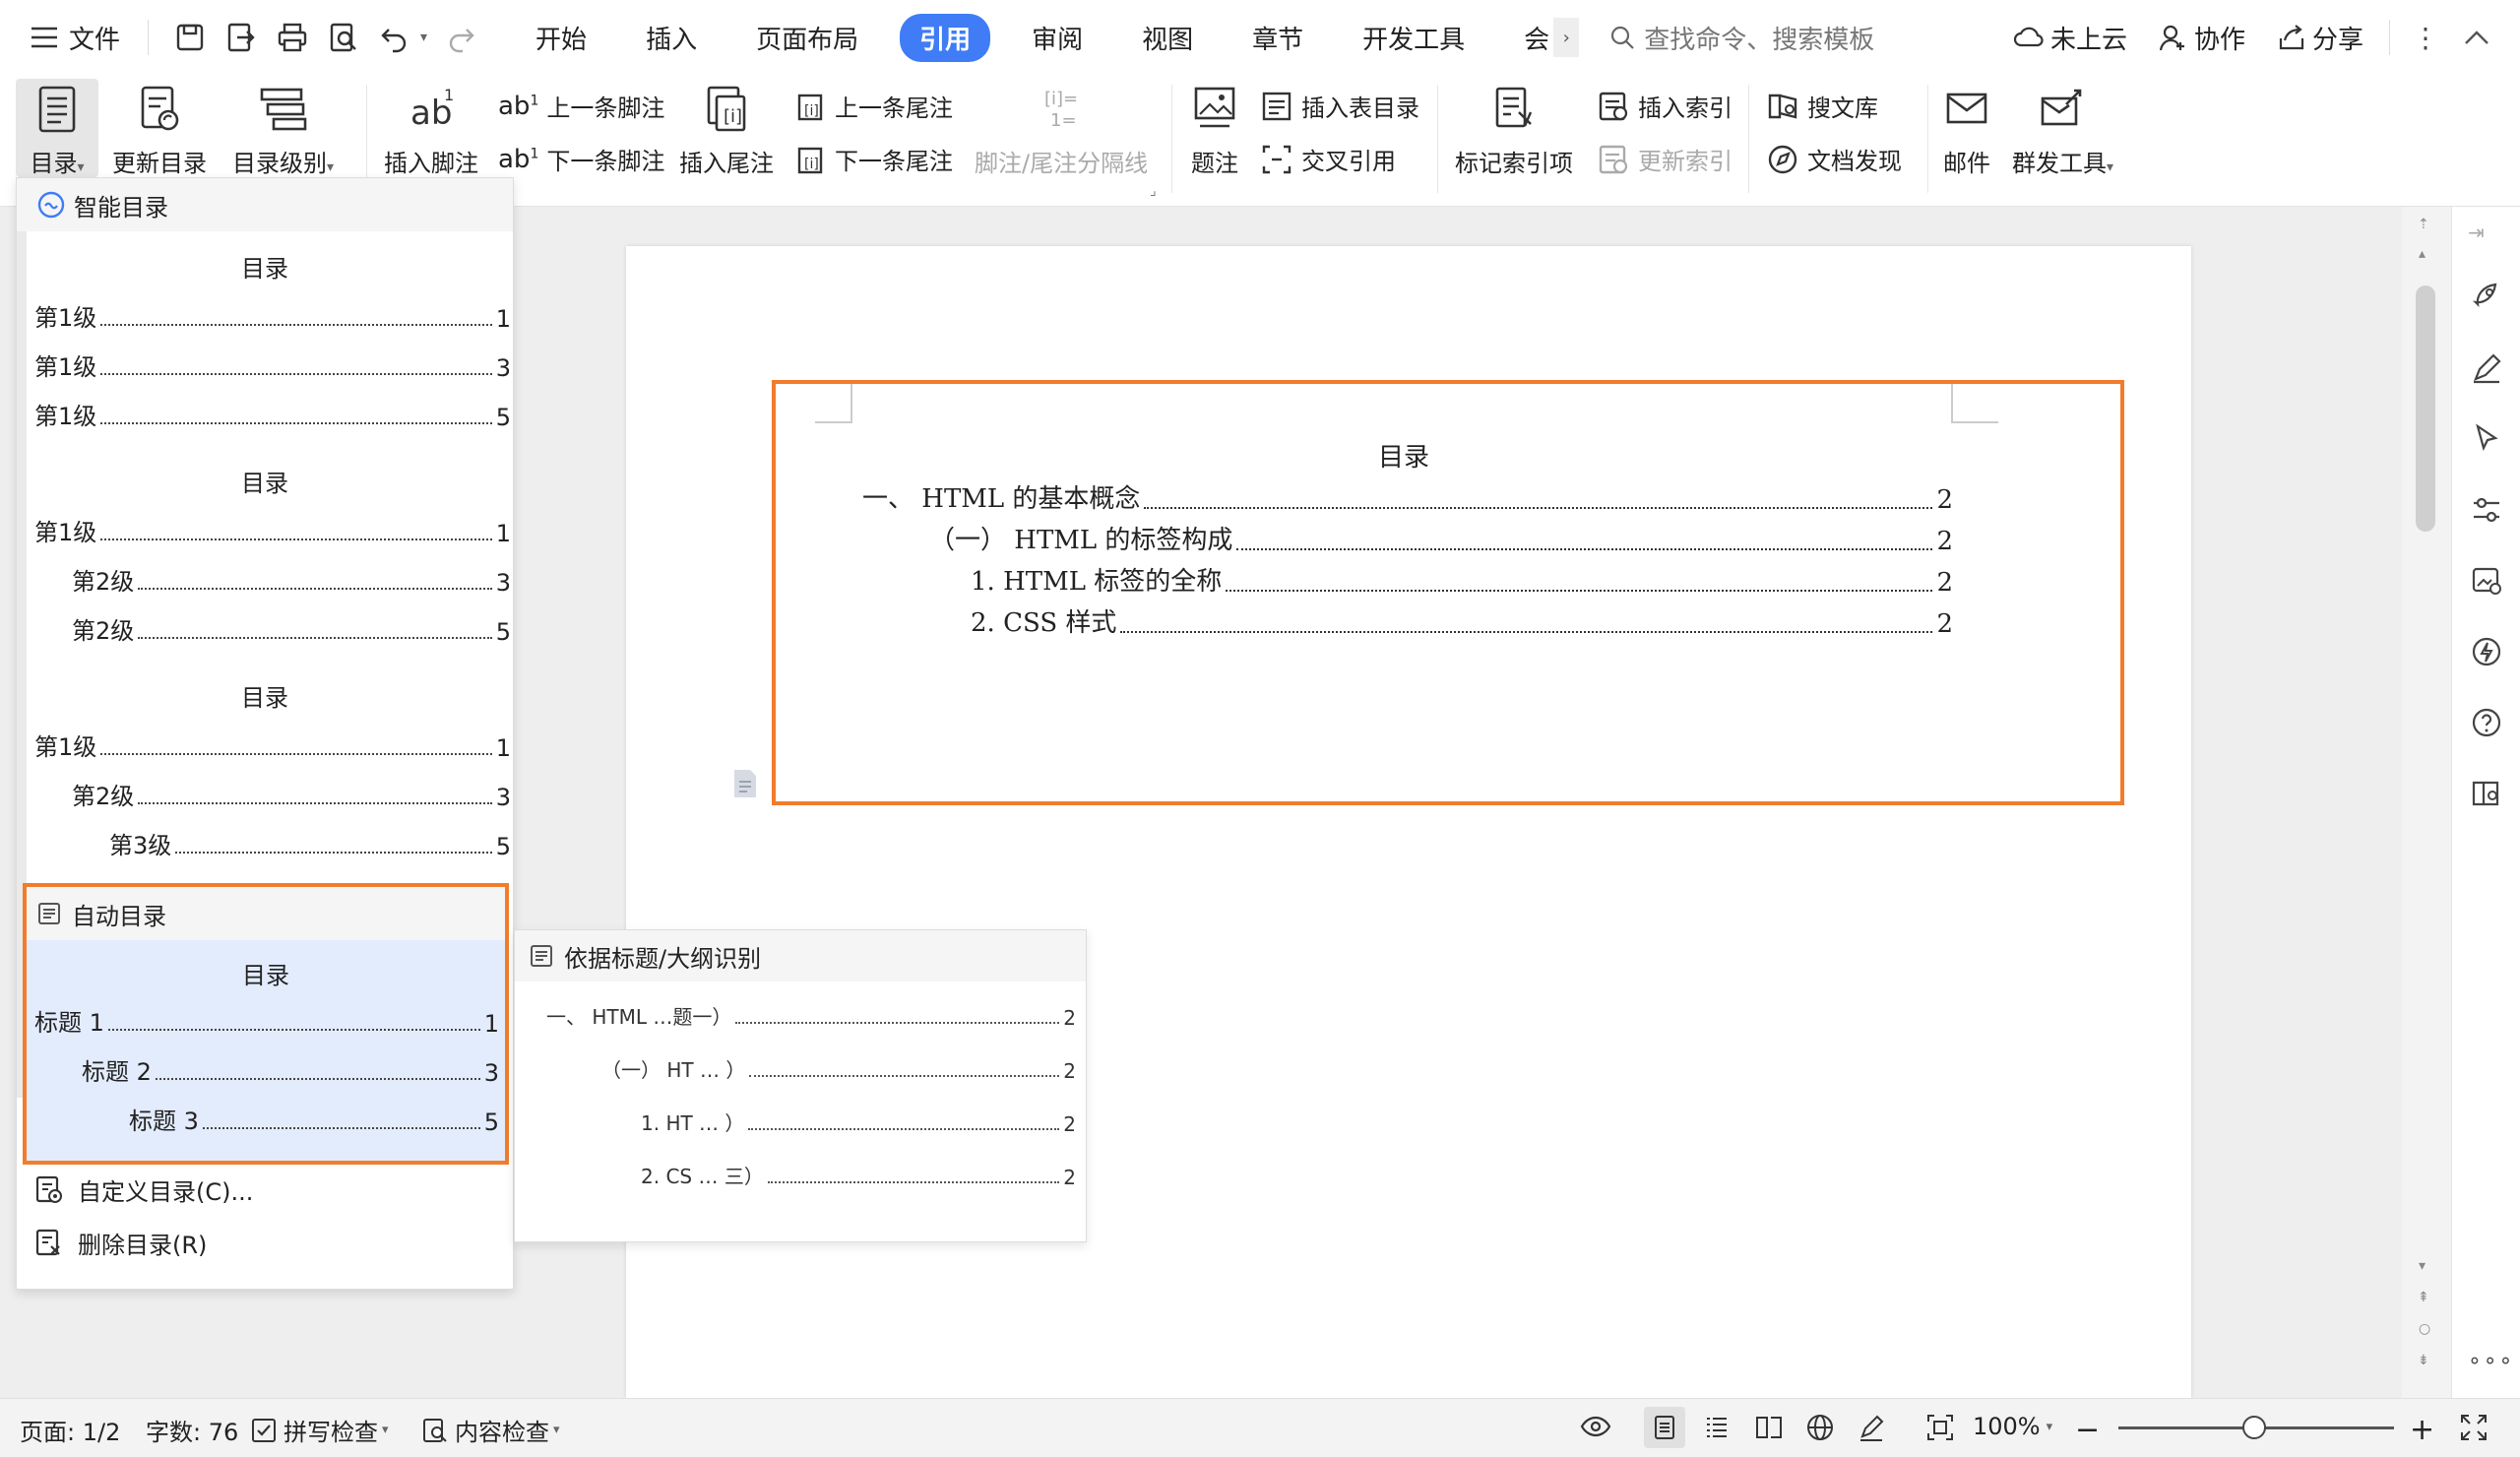 The width and height of the screenshot is (2520, 1457). I want to click on file-menu: 文件, so click(75, 38).